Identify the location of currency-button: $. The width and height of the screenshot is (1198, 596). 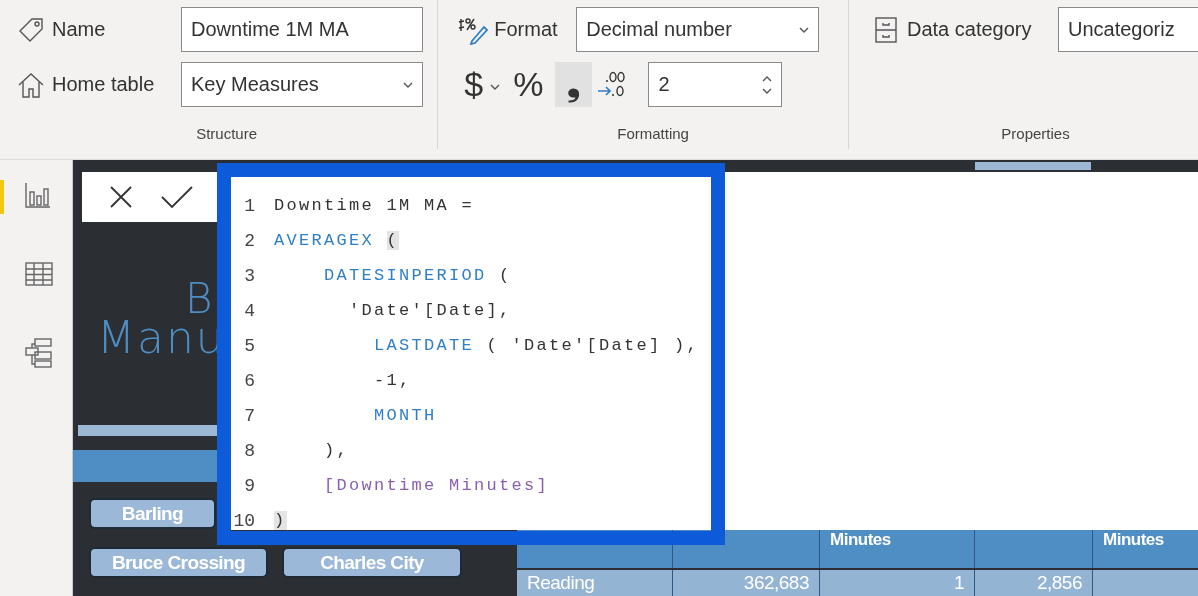
(474, 84).